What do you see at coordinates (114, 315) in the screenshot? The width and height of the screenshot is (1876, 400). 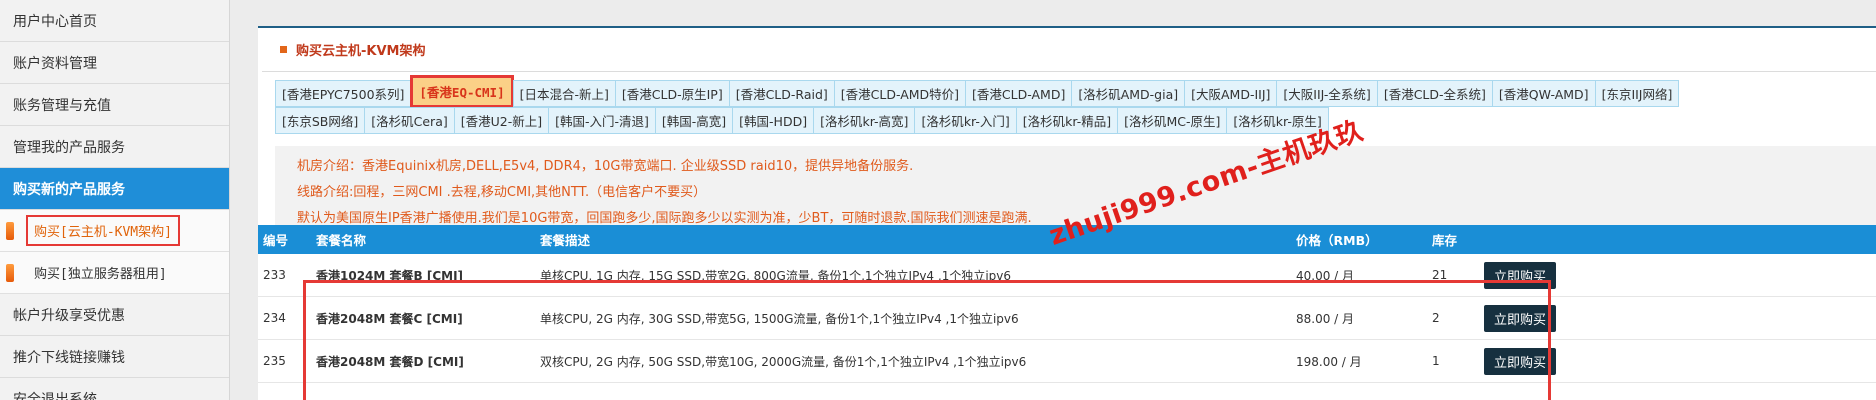 I see `sidebar-item-upgrade: 帐户升级享受优惠` at bounding box center [114, 315].